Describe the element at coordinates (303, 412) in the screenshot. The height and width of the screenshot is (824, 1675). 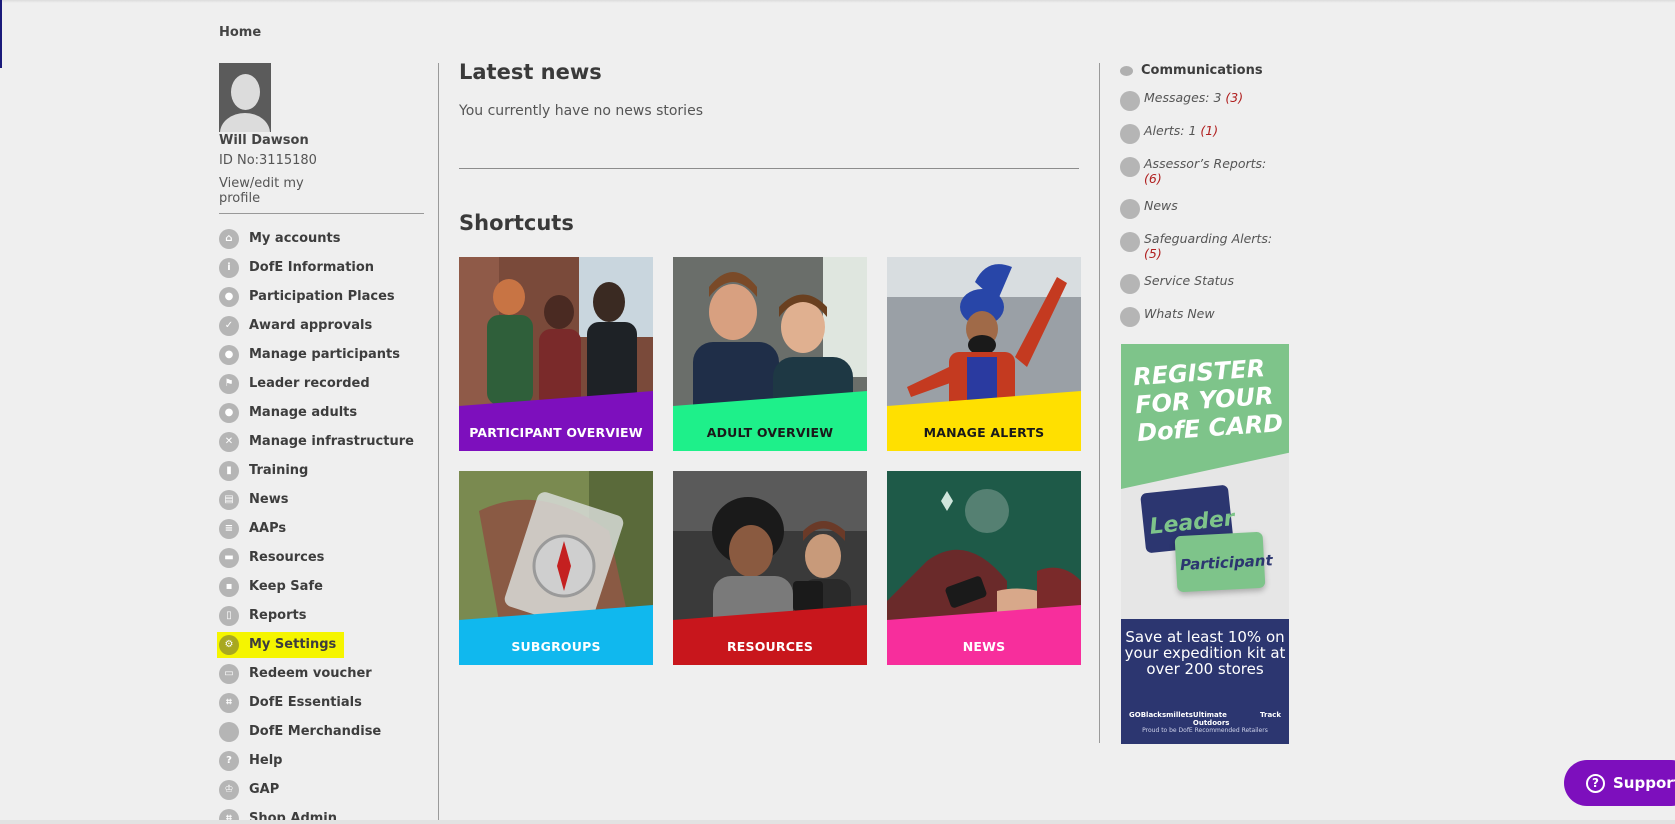
I see `sidebar-item-label: Manage adults` at that location.